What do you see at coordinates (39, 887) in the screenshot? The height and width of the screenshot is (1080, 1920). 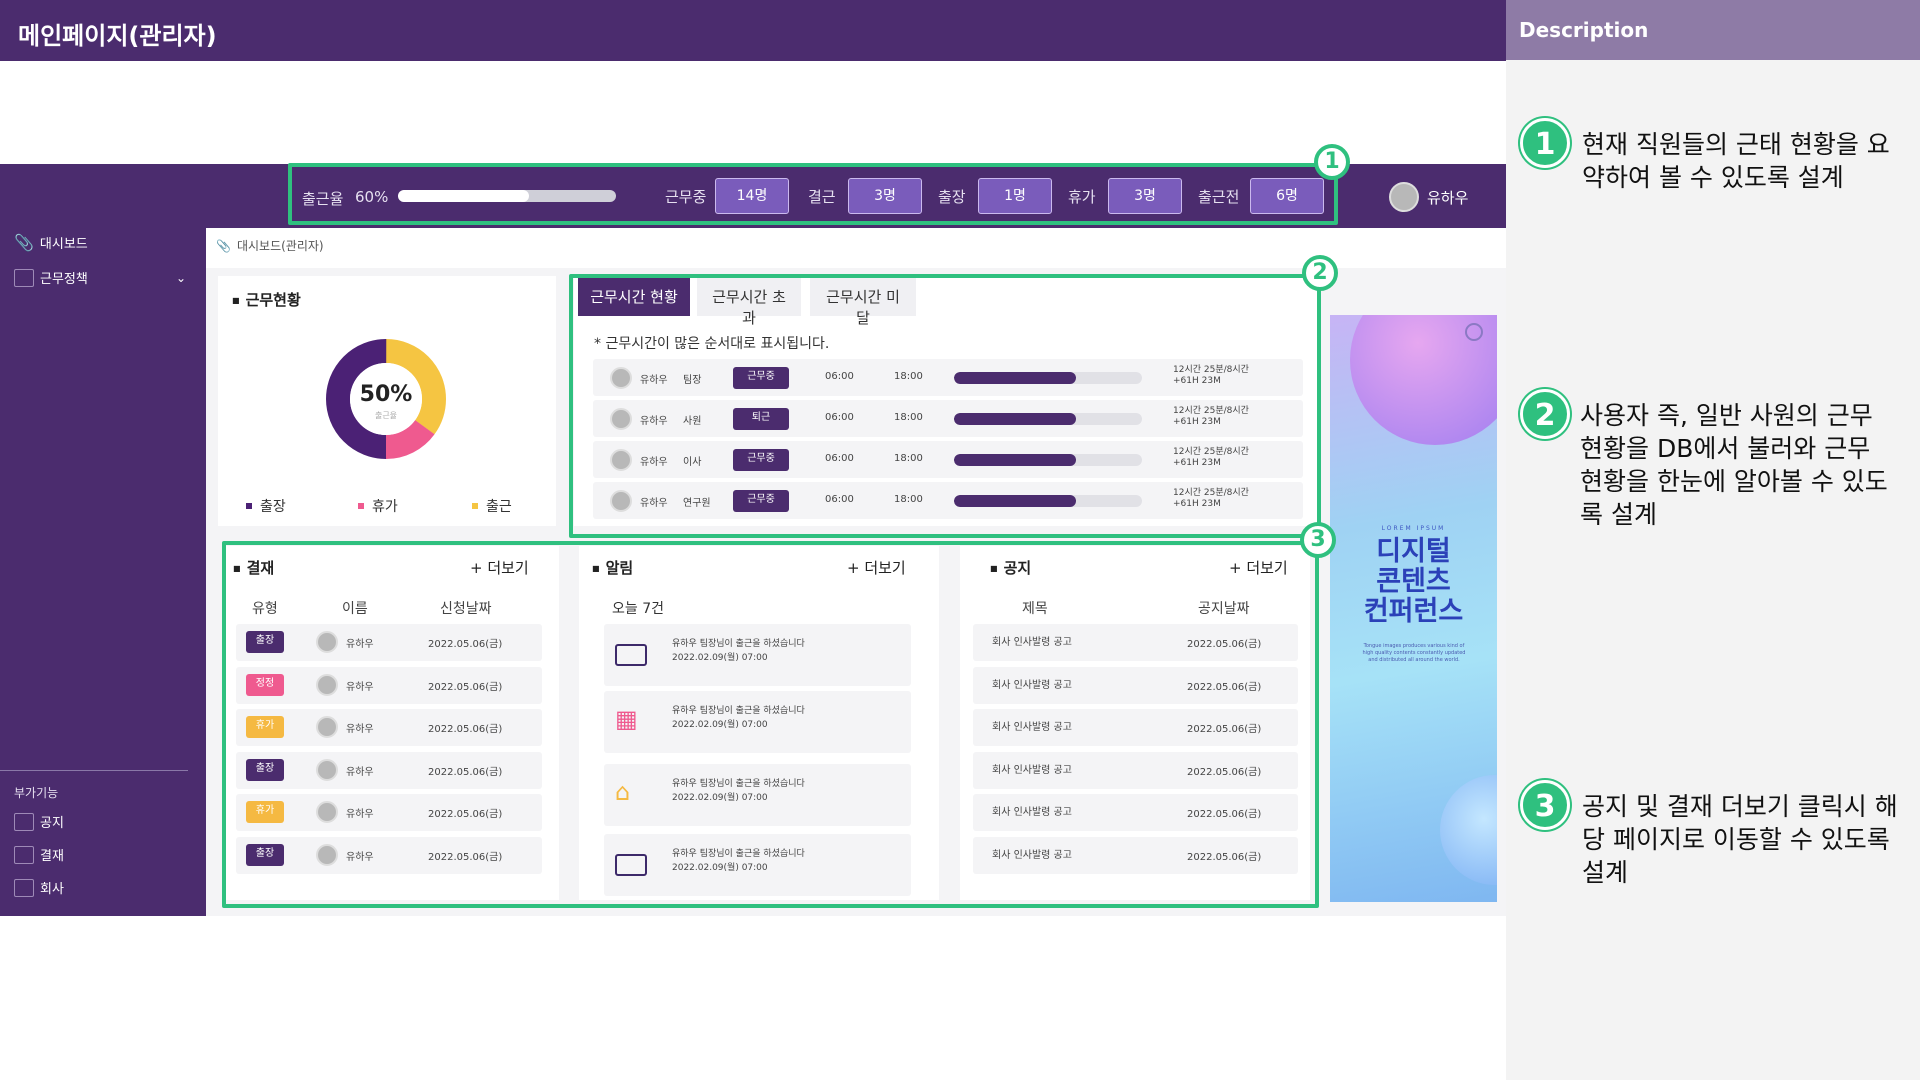 I see `sidebar-item-company: 회사` at bounding box center [39, 887].